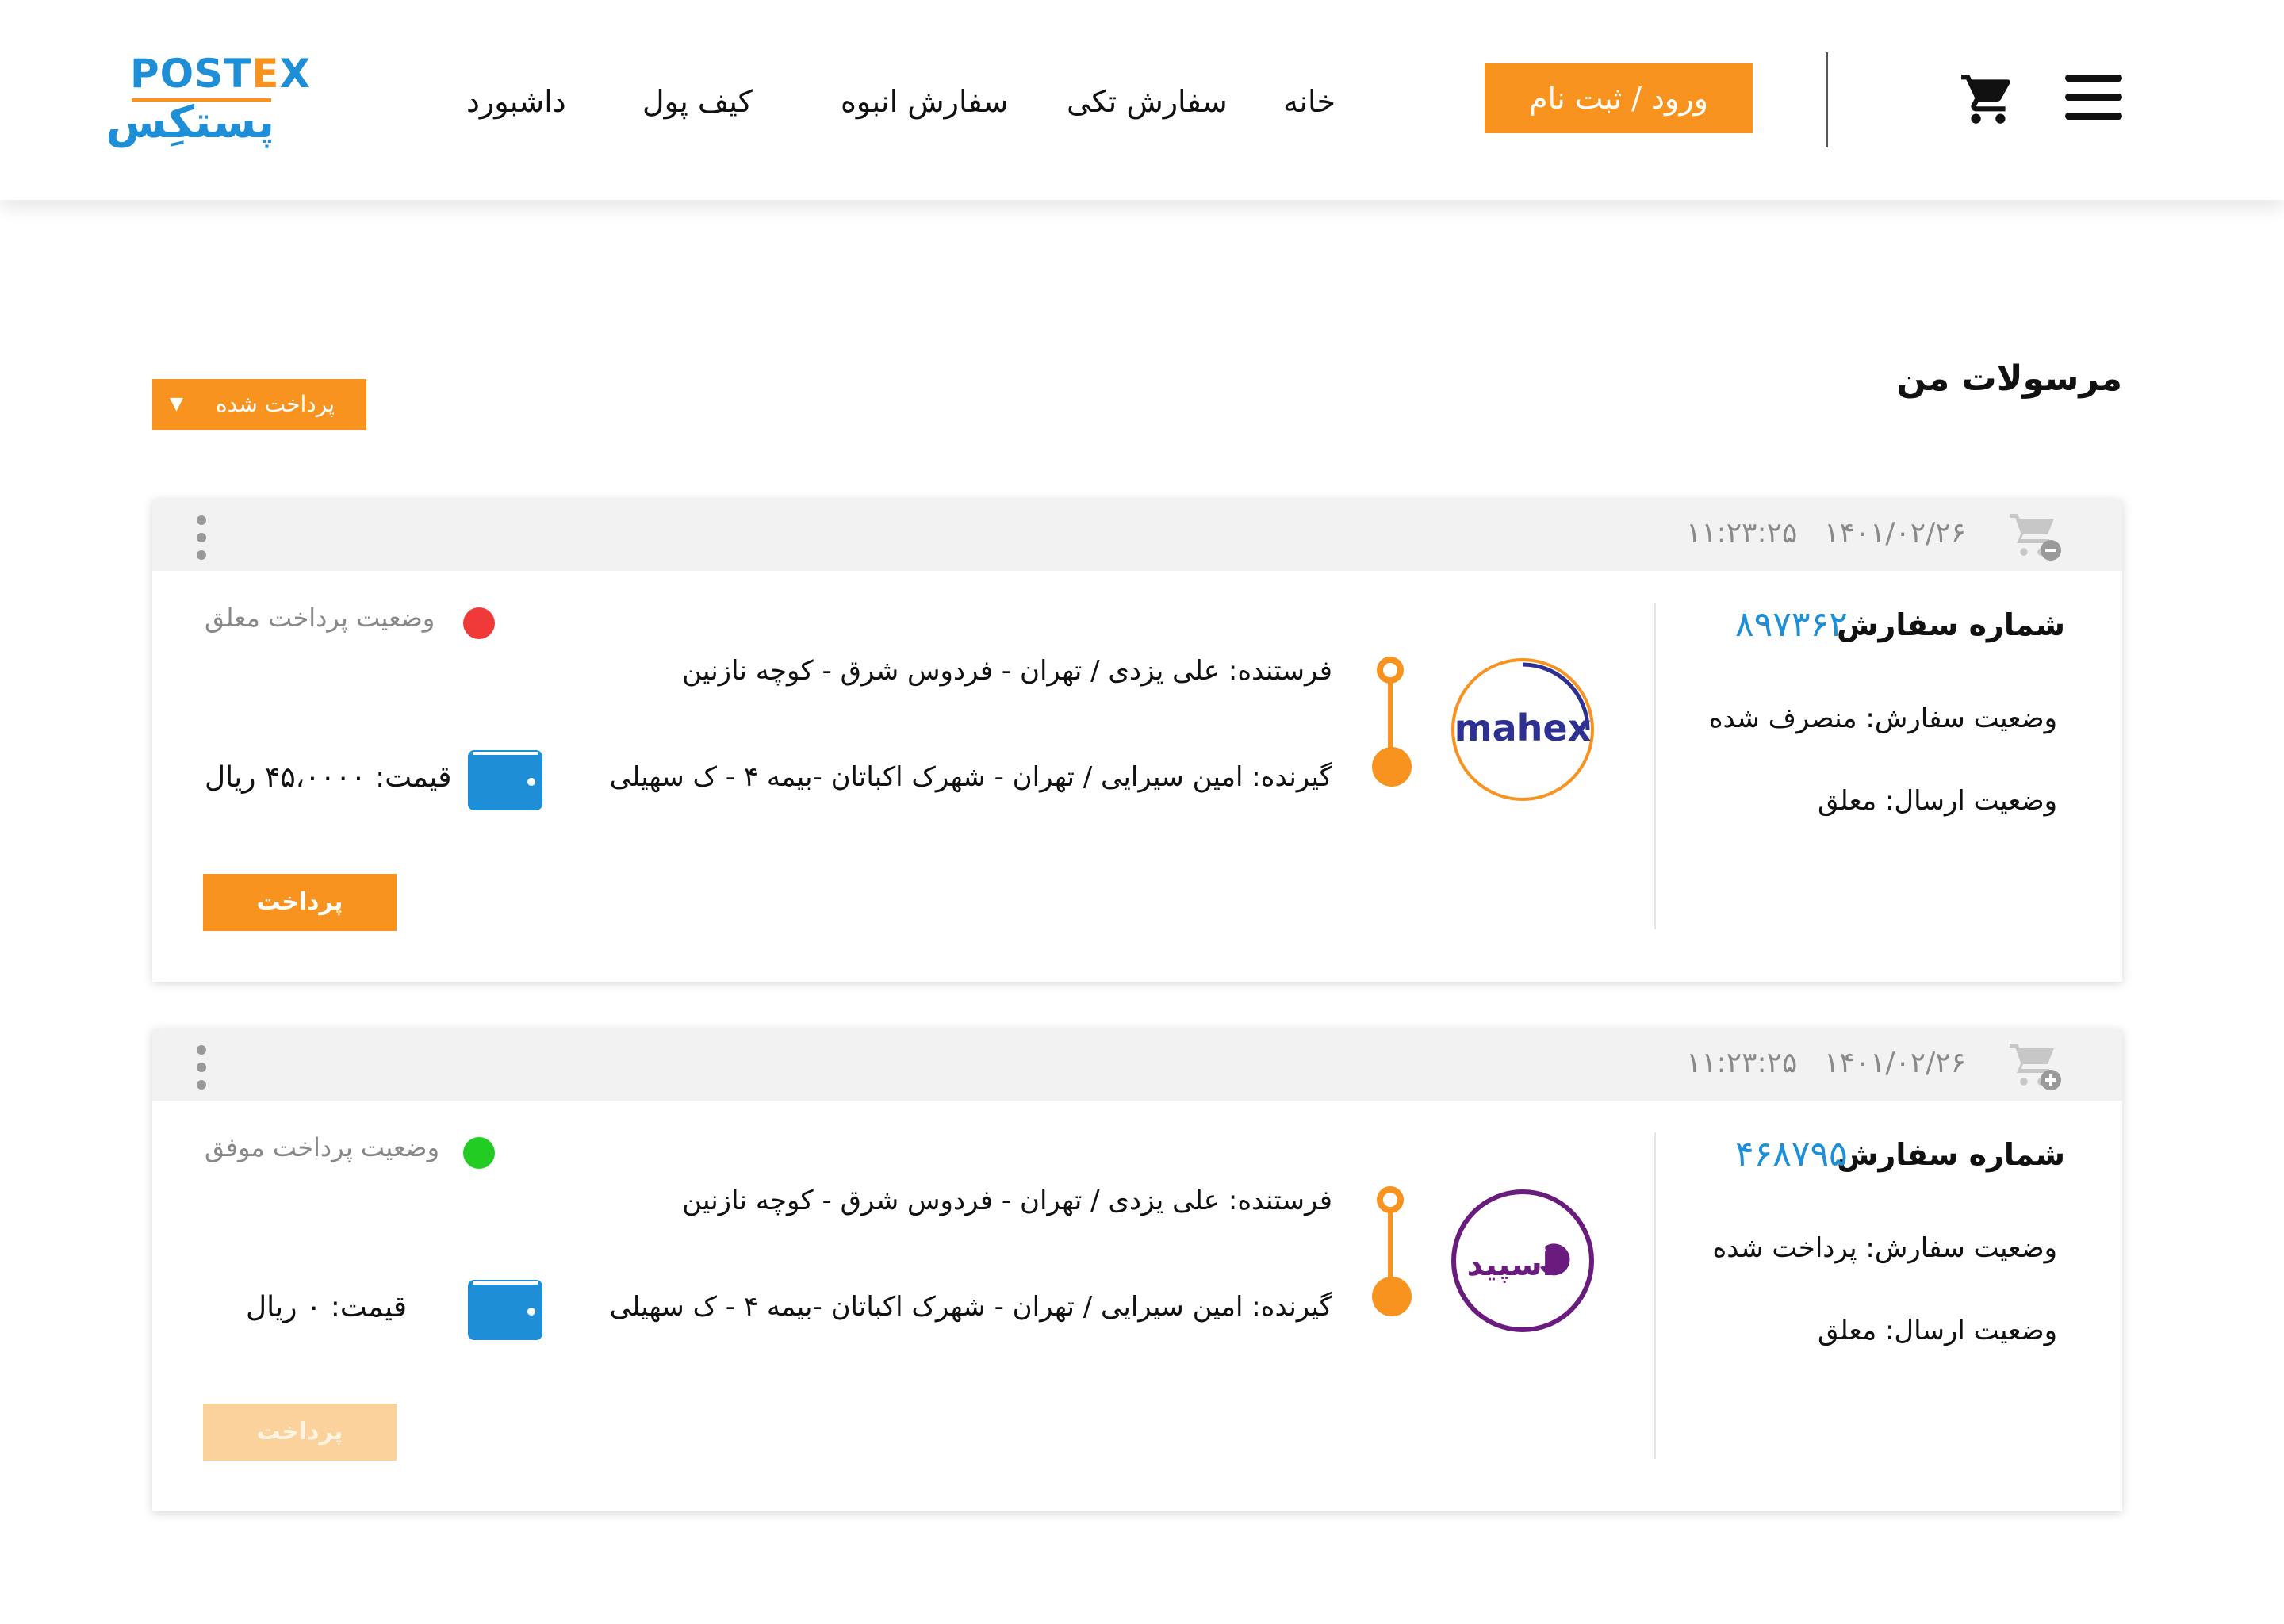  What do you see at coordinates (191, 74) in the screenshot?
I see `logo-text-post: POST` at bounding box center [191, 74].